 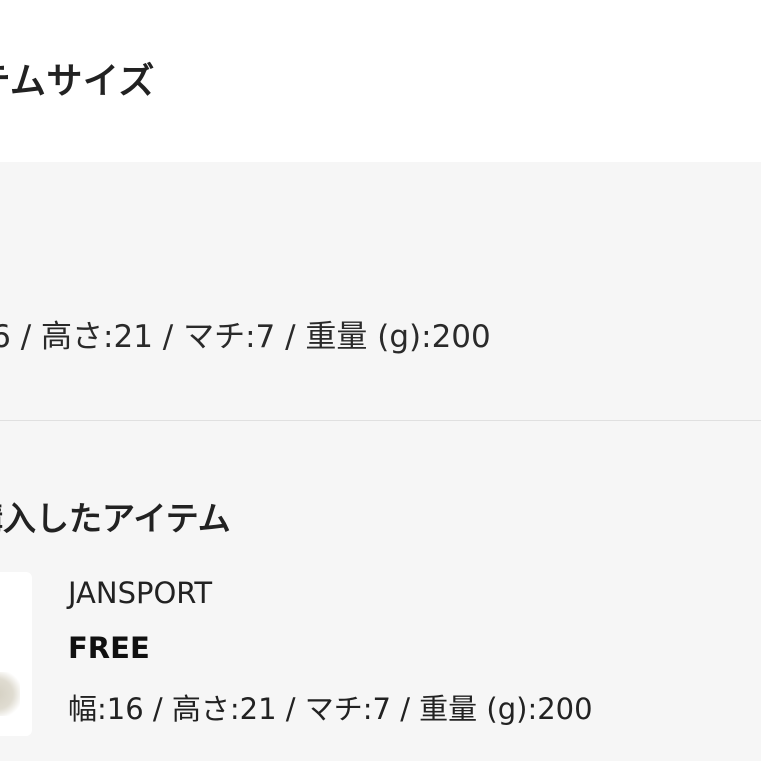 What do you see at coordinates (380, 420) in the screenshot?
I see `section-divider` at bounding box center [380, 420].